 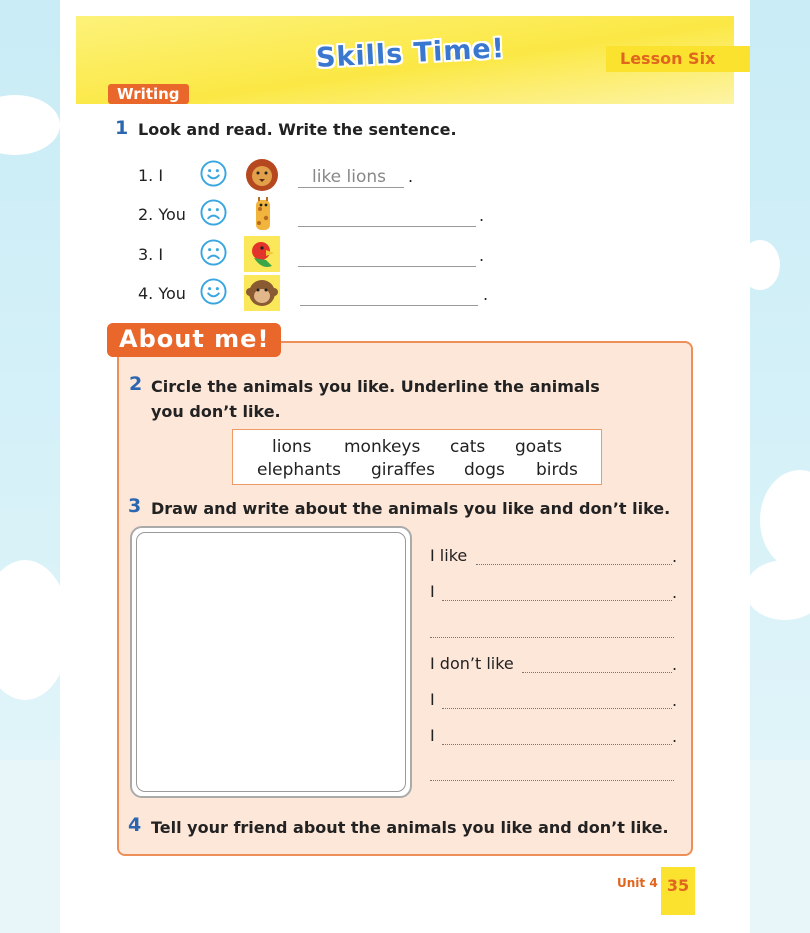 What do you see at coordinates (467, 447) in the screenshot?
I see `word-item: cats` at bounding box center [467, 447].